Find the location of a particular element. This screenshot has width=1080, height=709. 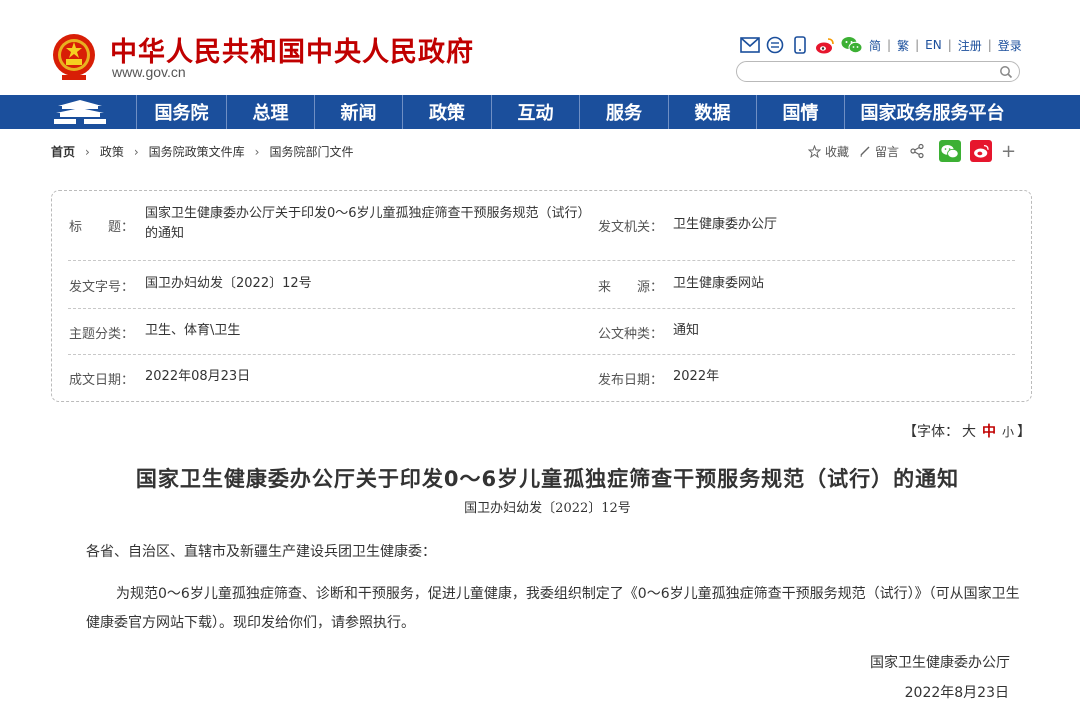

issuer-value: 卫生健康委办公厅 is located at coordinates (725, 224).